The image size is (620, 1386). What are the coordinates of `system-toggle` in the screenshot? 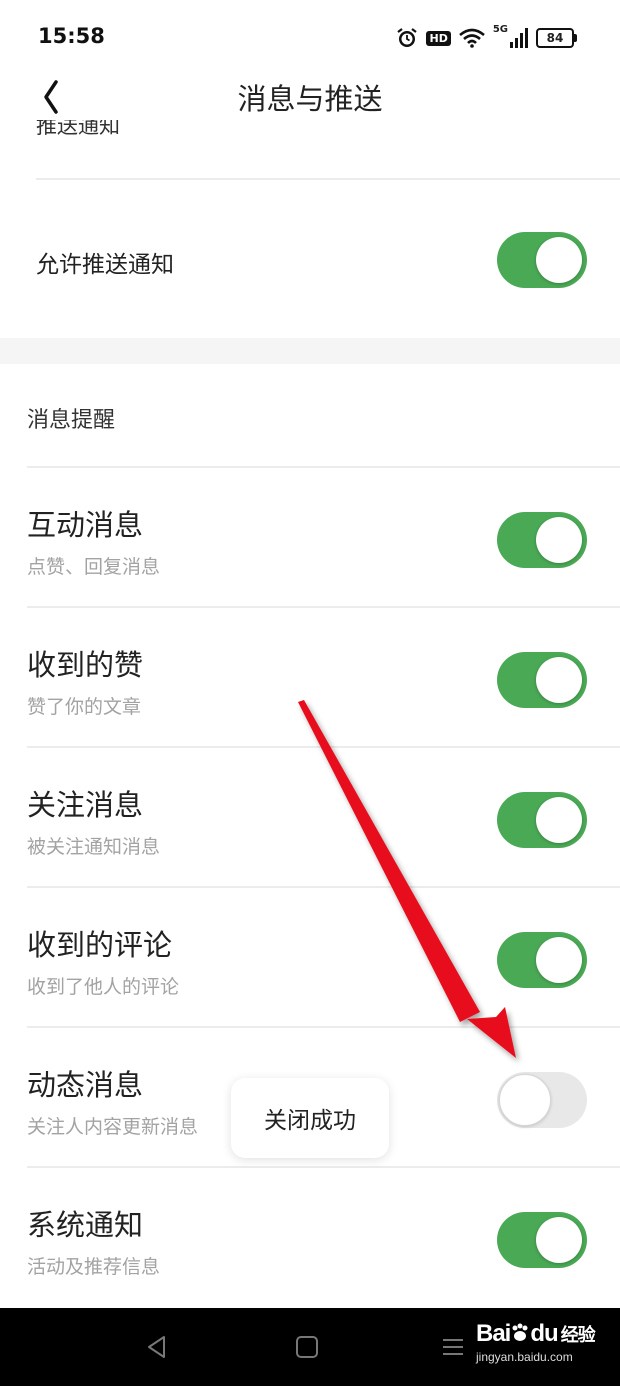 It's located at (542, 1240).